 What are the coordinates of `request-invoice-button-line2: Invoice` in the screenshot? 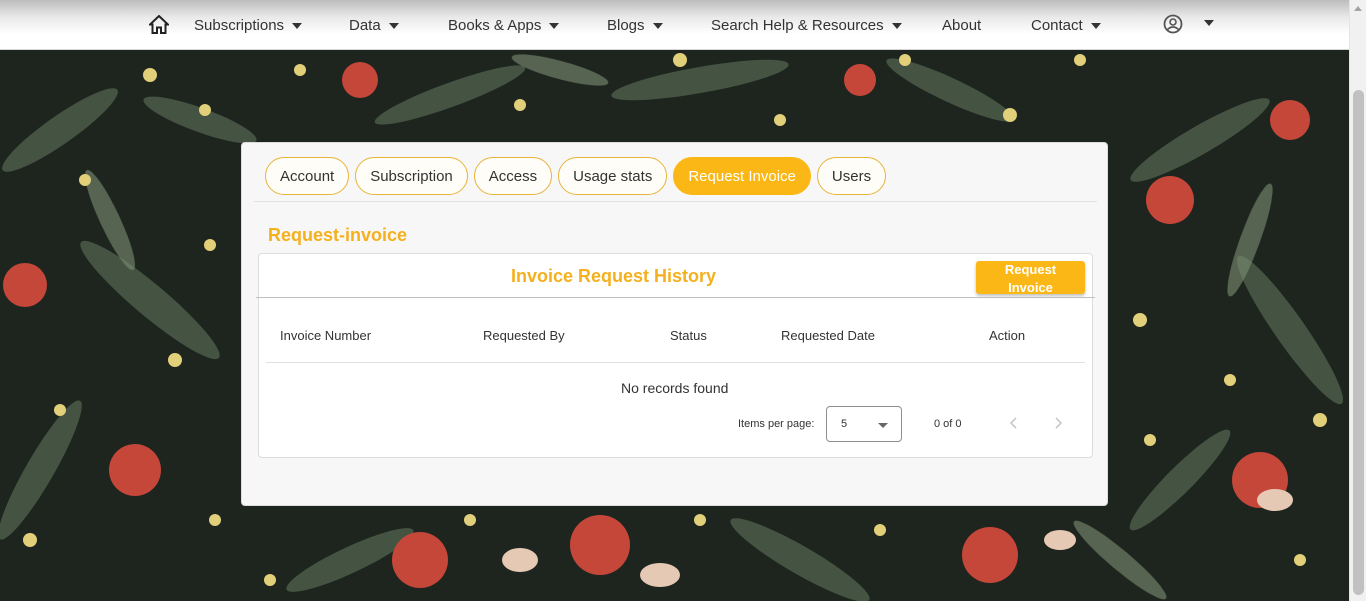 It's located at (1030, 287).